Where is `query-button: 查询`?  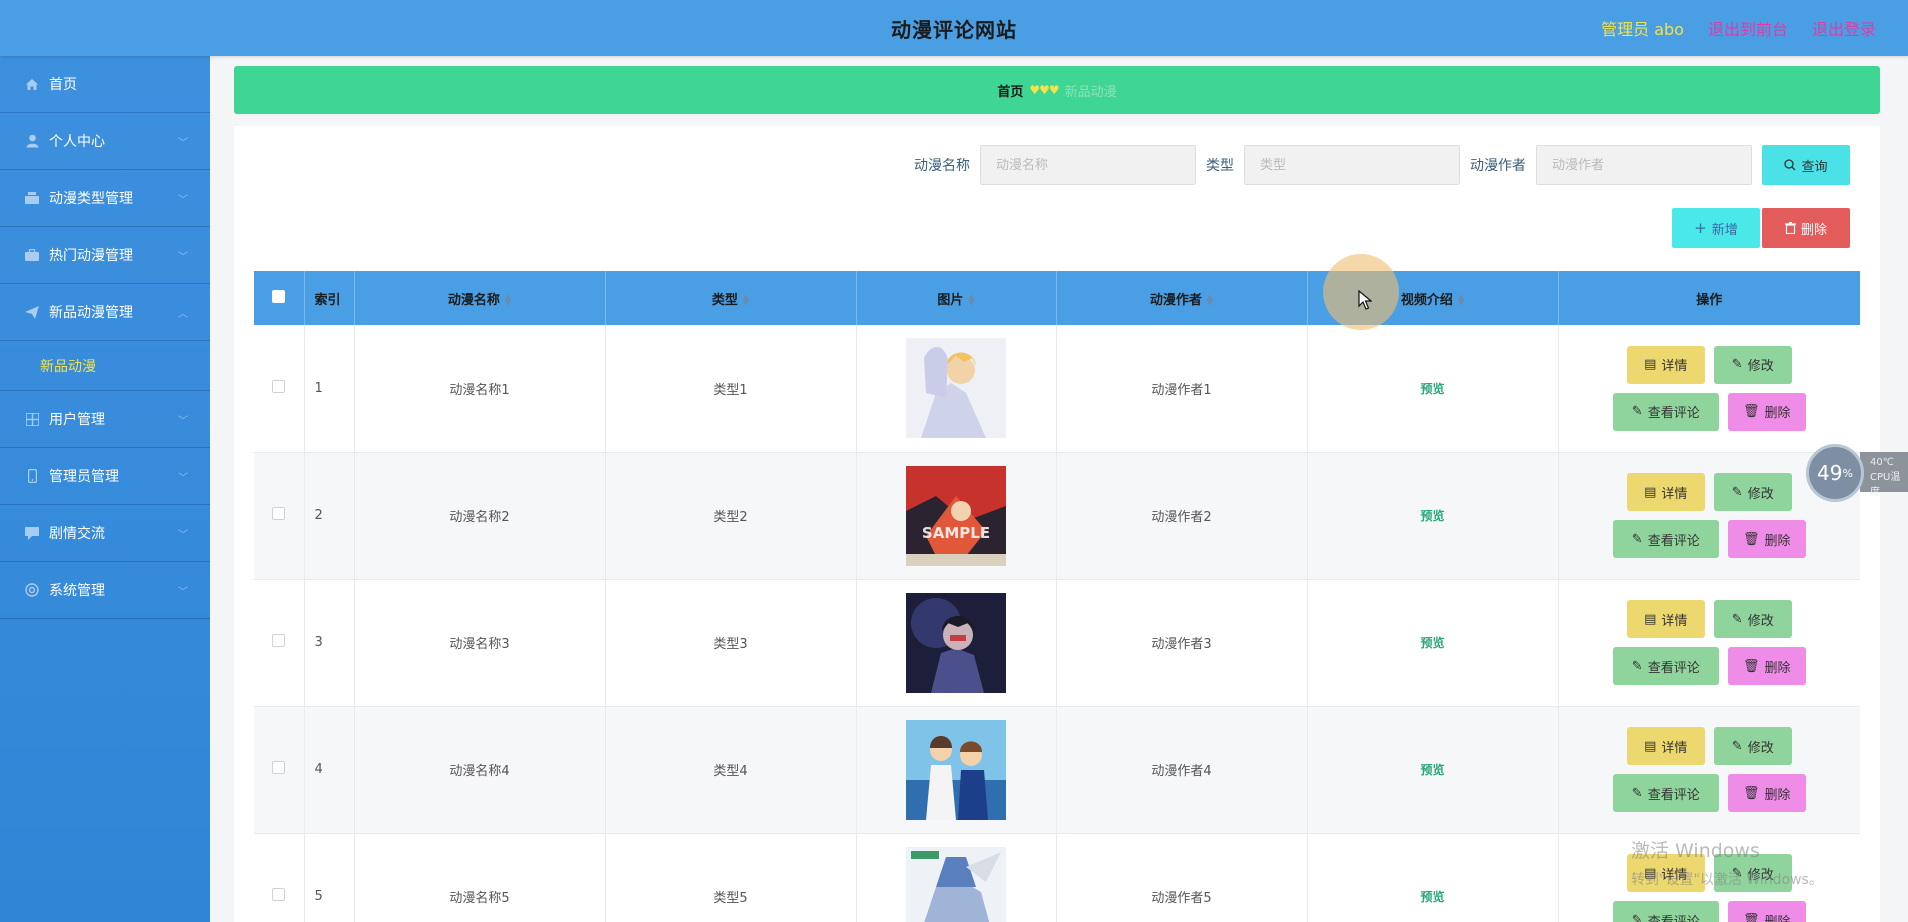 query-button: 查询 is located at coordinates (1806, 165).